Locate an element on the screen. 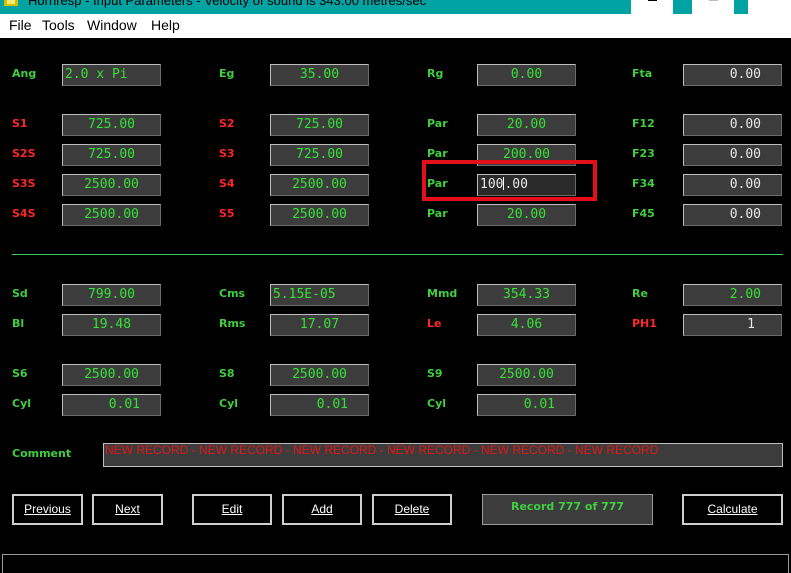 The width and height of the screenshot is (791, 573). calculate-button: Calculate is located at coordinates (732, 509).